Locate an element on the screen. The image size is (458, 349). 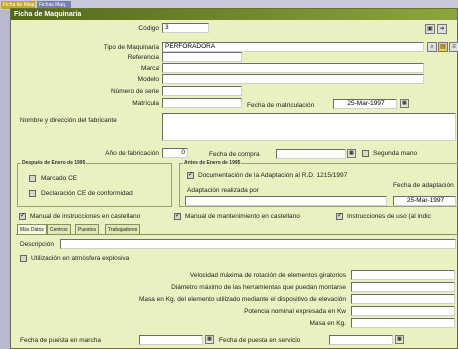
list-icon: ≡ is located at coordinates (453, 47).